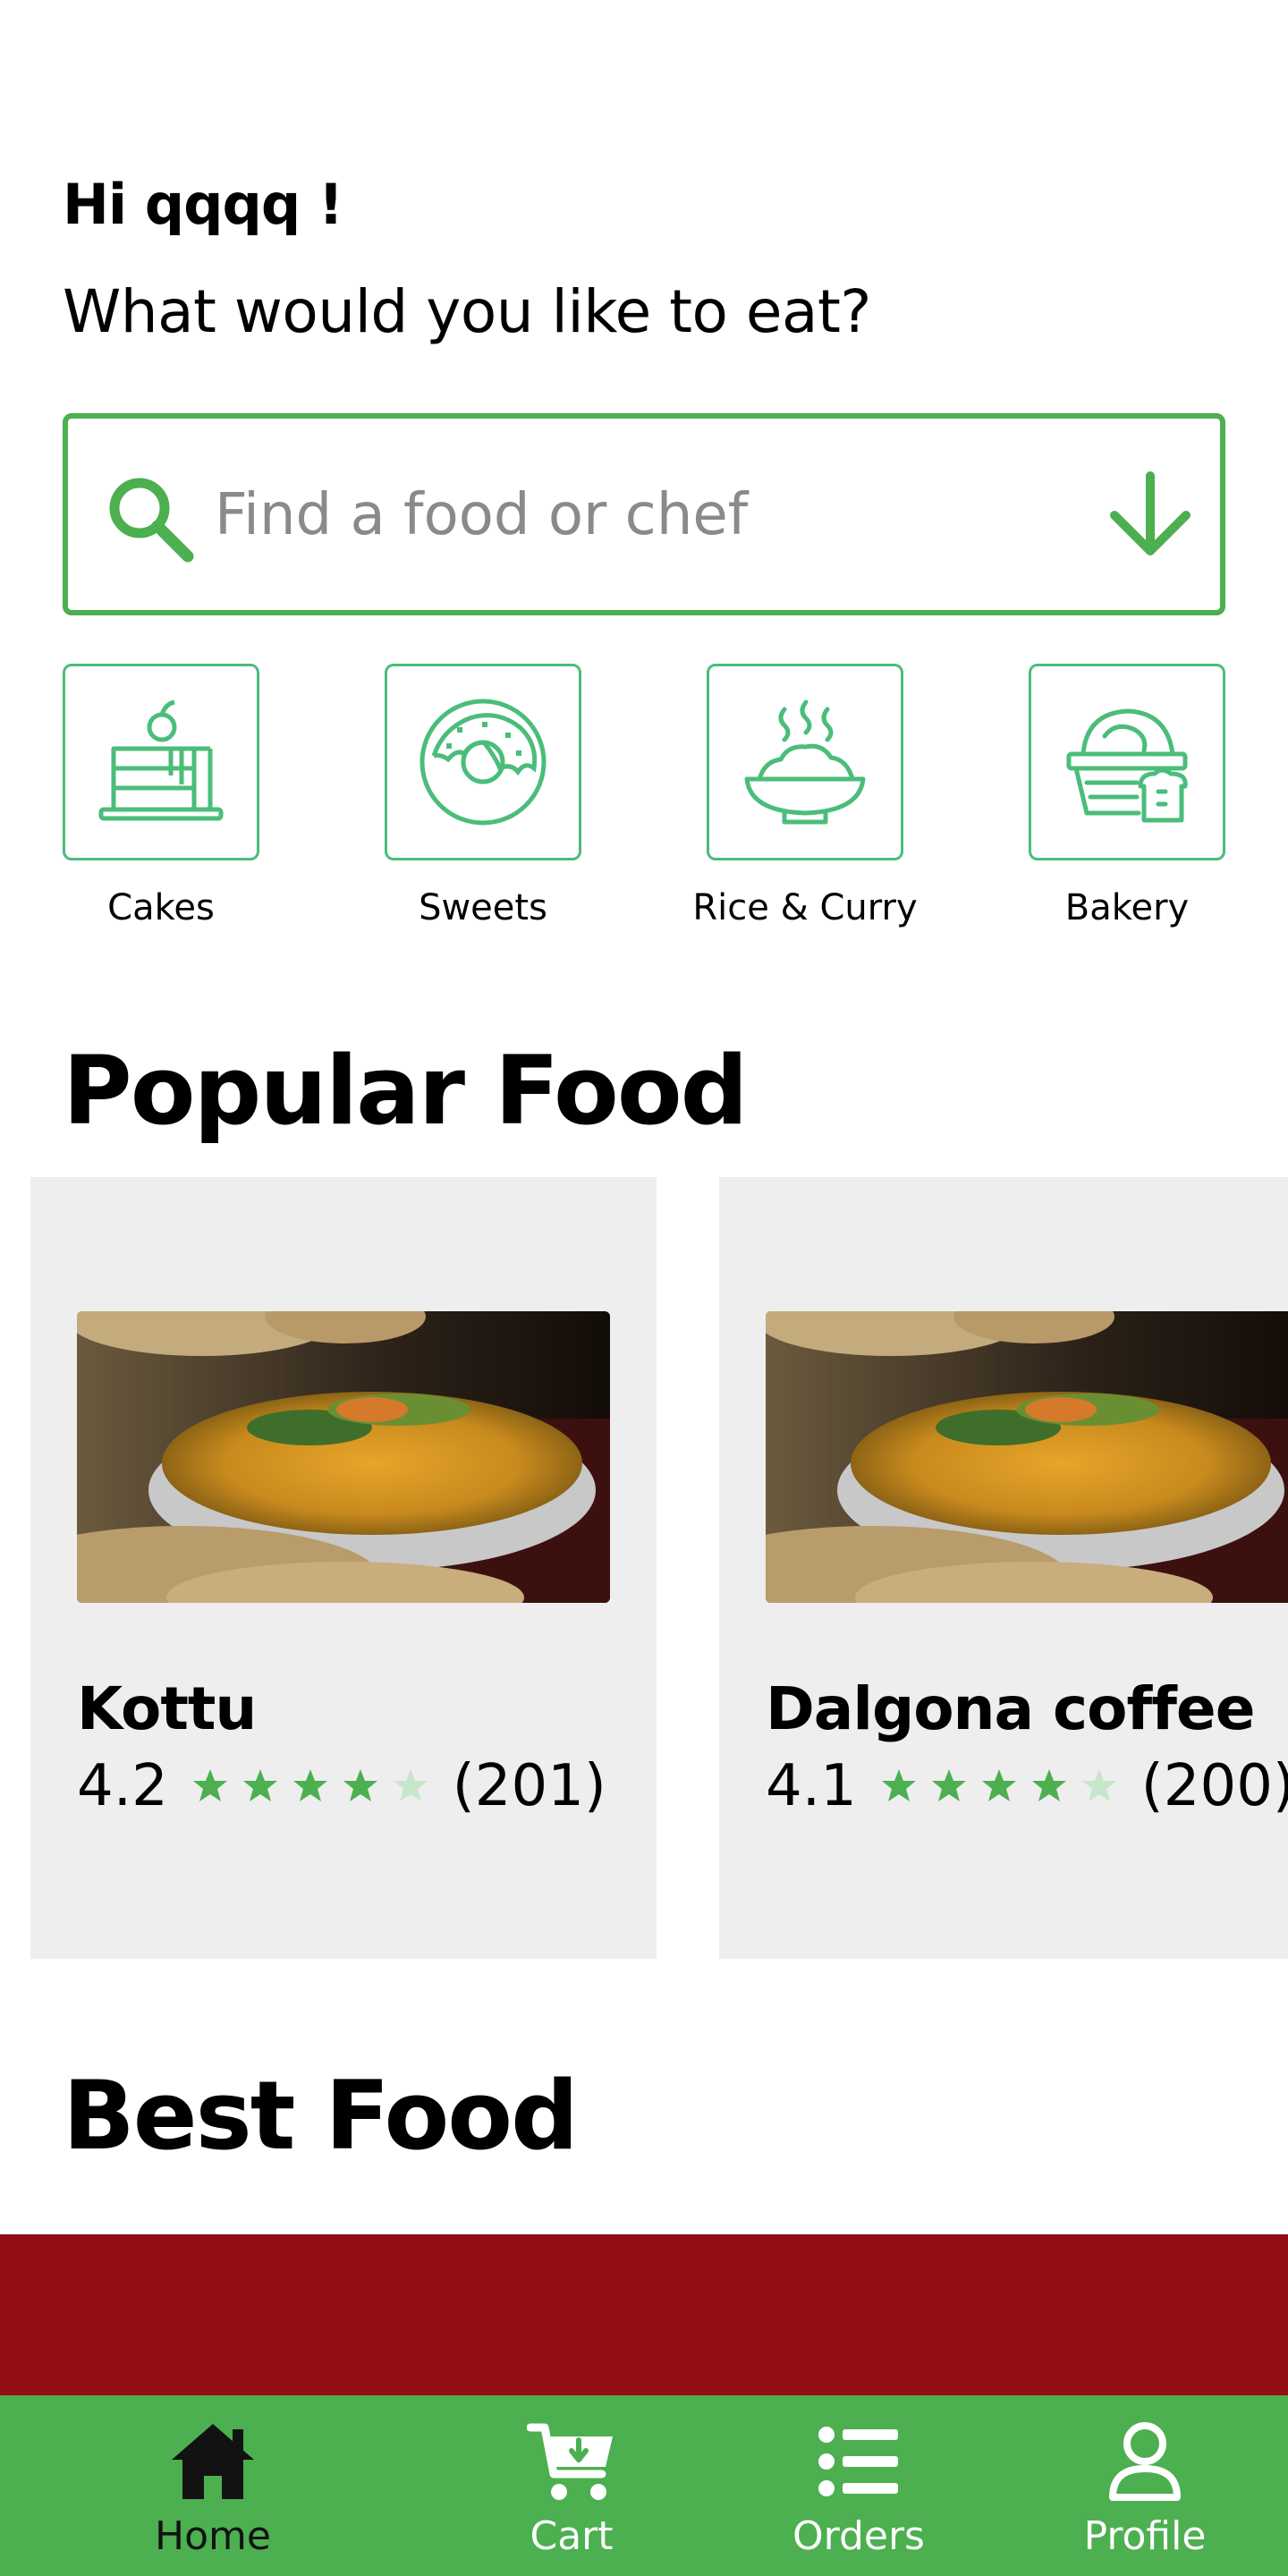  I want to click on category-rice-curry: Rice & Curry, so click(805, 796).